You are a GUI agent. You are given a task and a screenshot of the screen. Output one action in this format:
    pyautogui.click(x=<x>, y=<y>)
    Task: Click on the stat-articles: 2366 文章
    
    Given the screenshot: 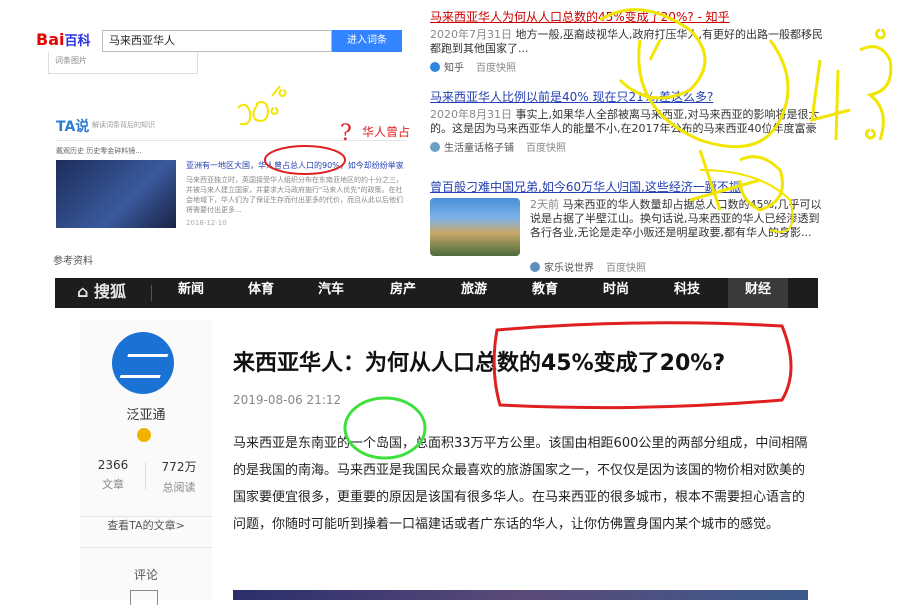 What is the action you would take?
    pyautogui.click(x=113, y=475)
    